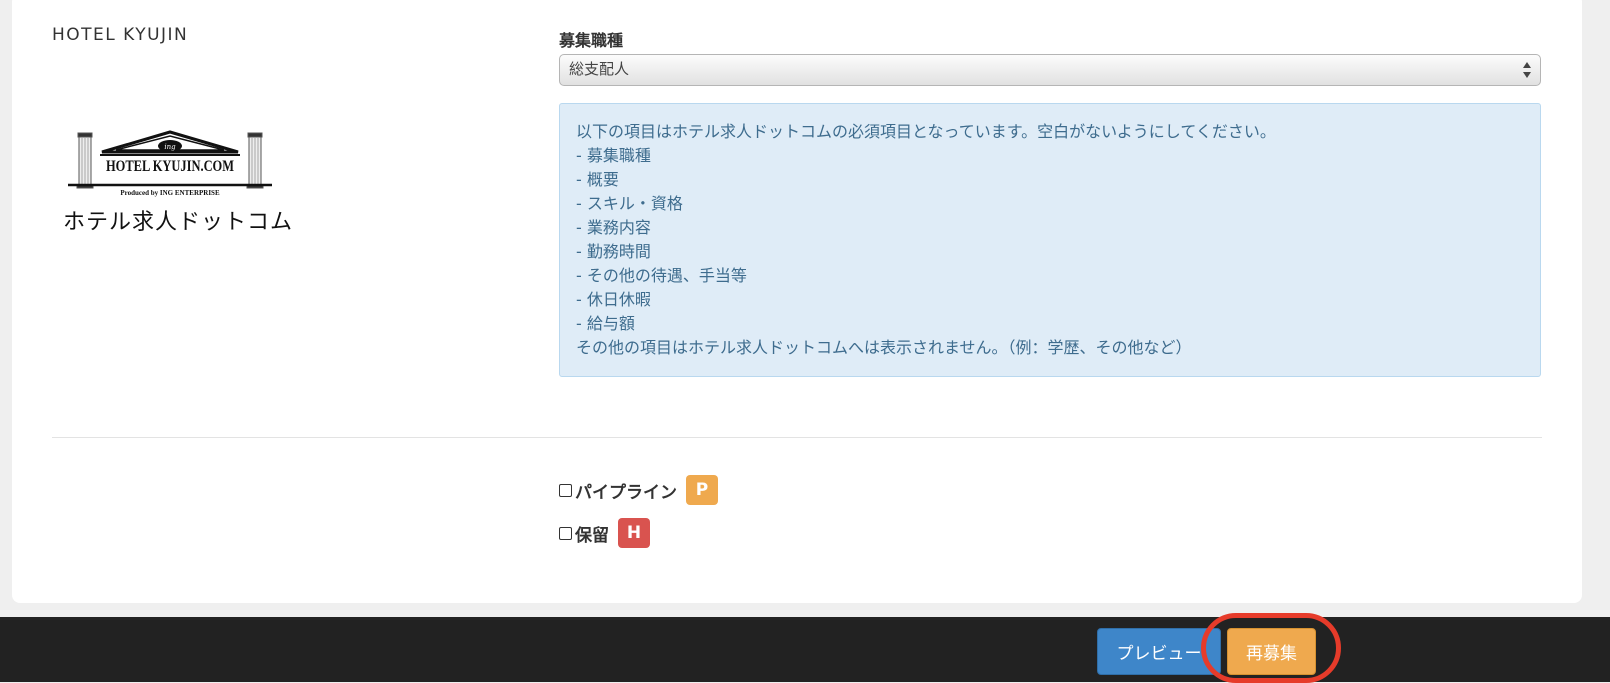  What do you see at coordinates (1527, 70) in the screenshot?
I see `select-arrows-icon` at bounding box center [1527, 70].